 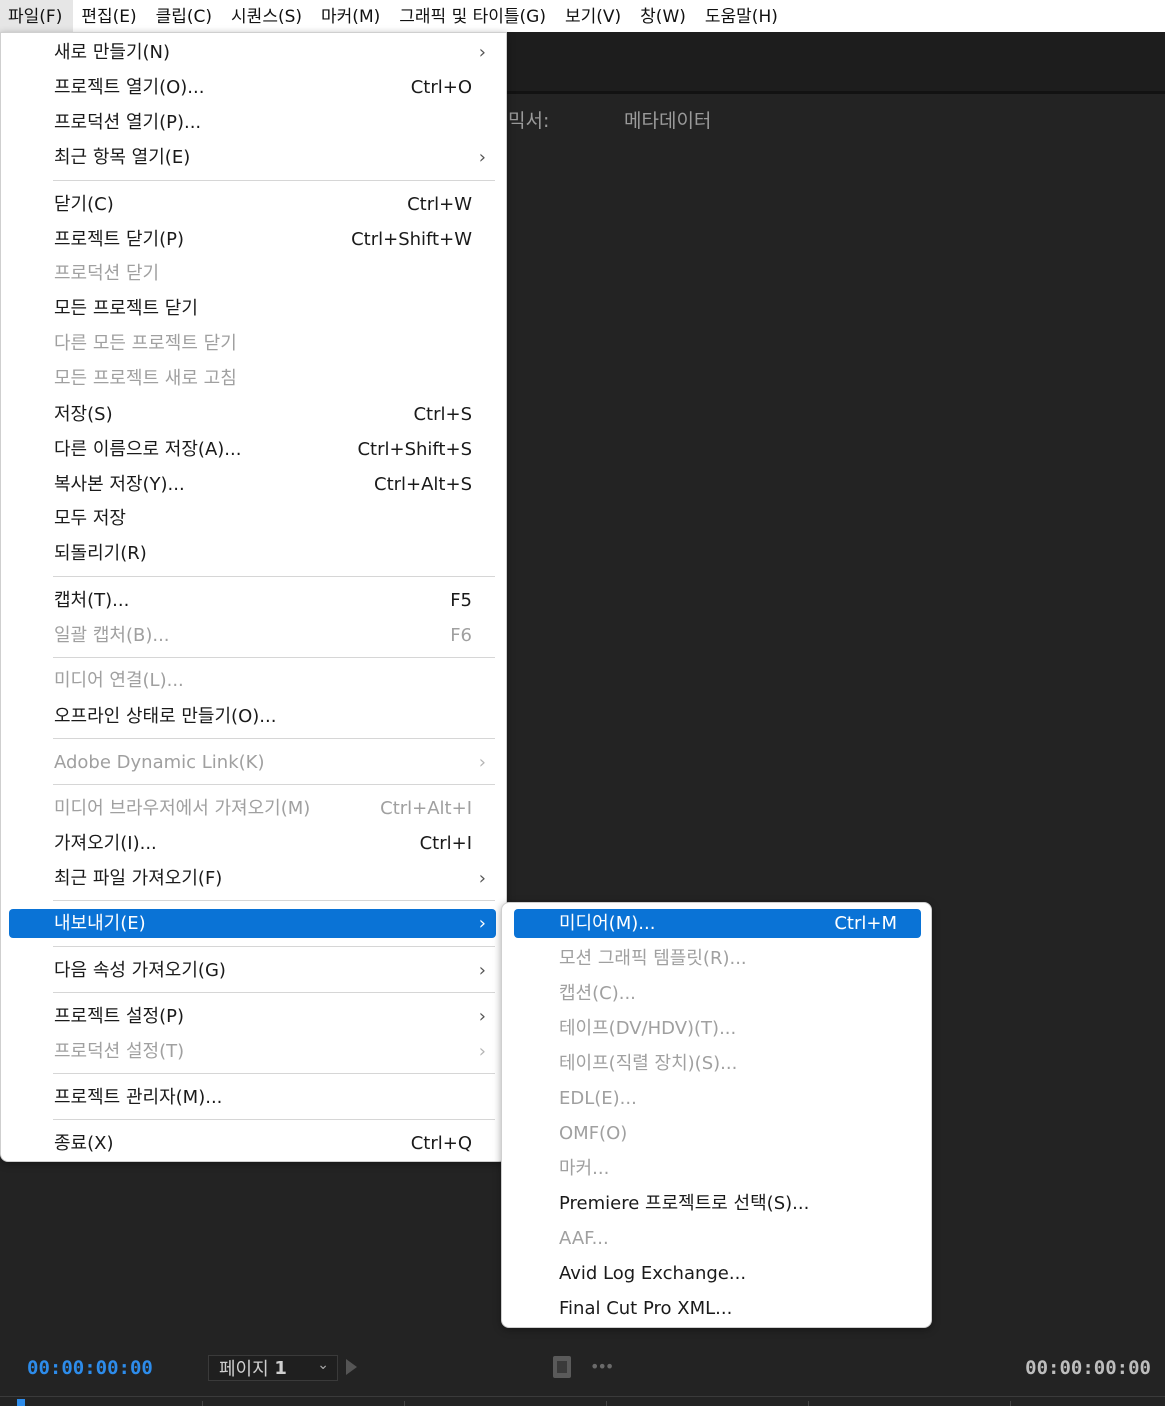 I want to click on menu-item-label: 종료(X), so click(x=84, y=1143).